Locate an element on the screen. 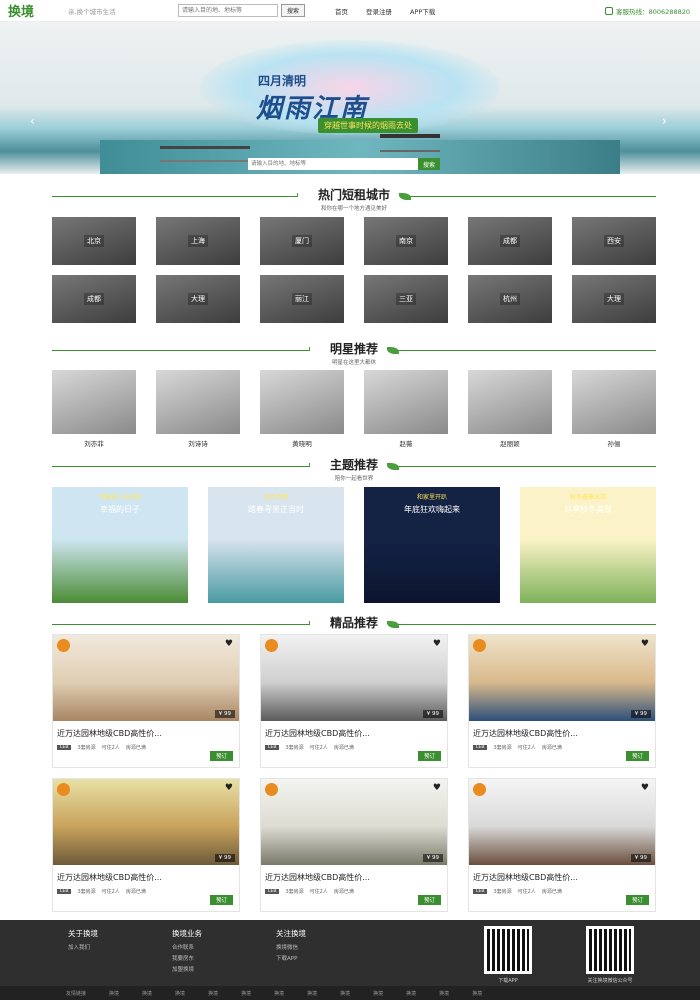  star-photo is located at coordinates (510, 402).